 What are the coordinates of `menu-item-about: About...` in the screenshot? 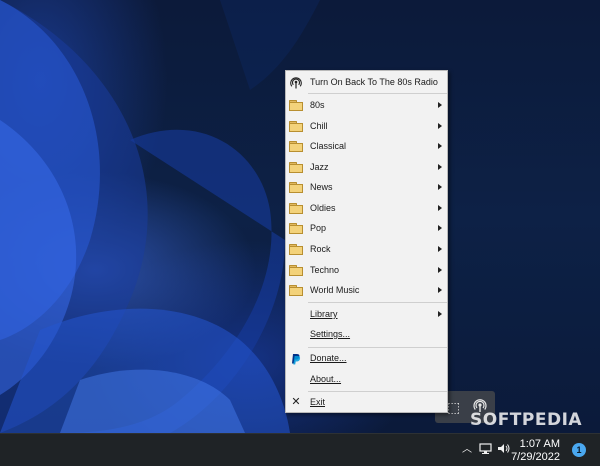 It's located at (366, 379).